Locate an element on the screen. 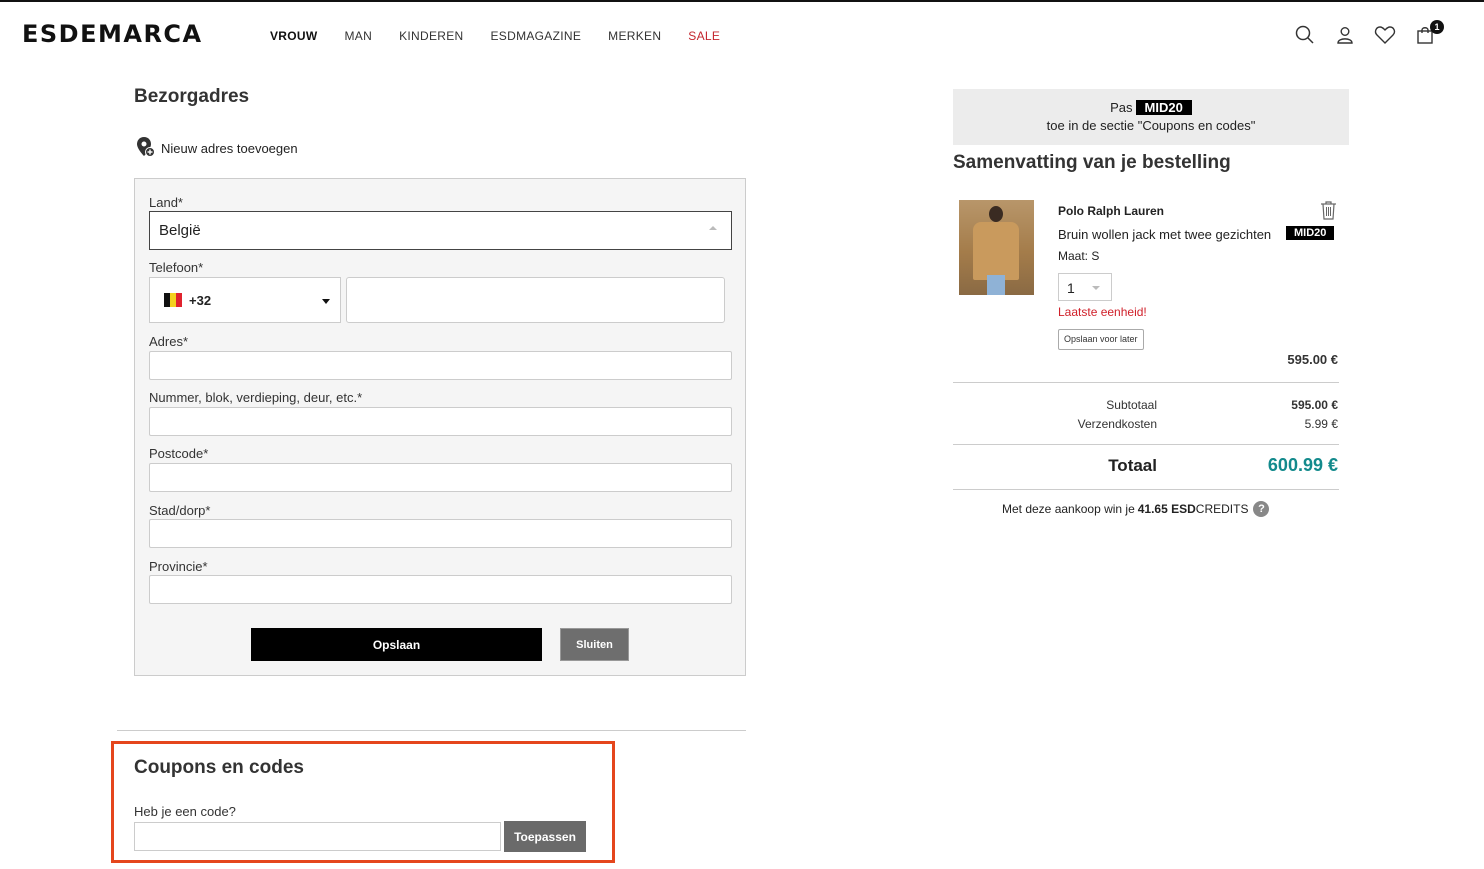 This screenshot has height=869, width=1484. credits-amount: 41.65 ESD is located at coordinates (1166, 509).